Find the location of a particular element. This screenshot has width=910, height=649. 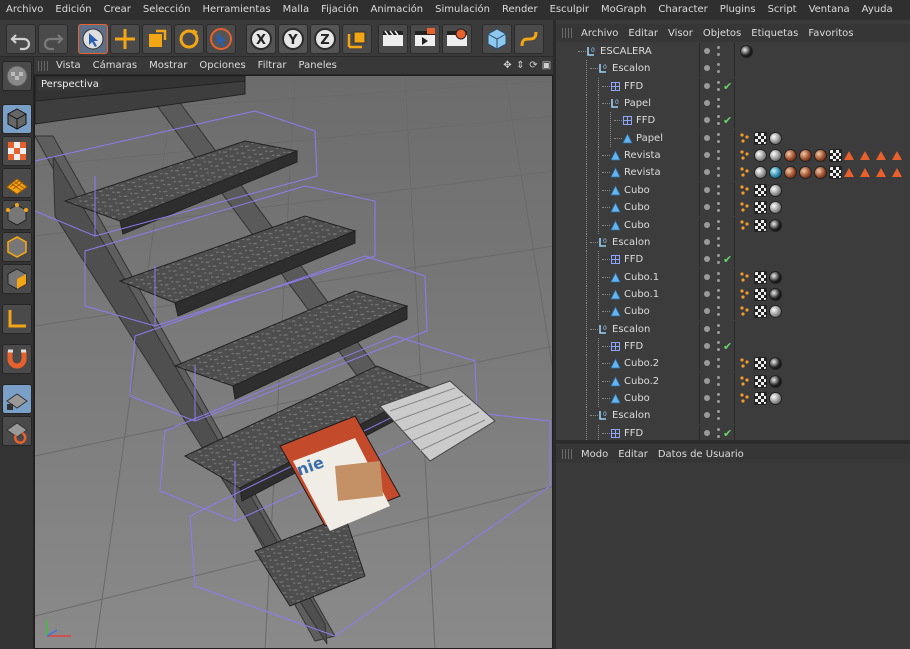

object-name: Cubo.1 is located at coordinates (641, 277).